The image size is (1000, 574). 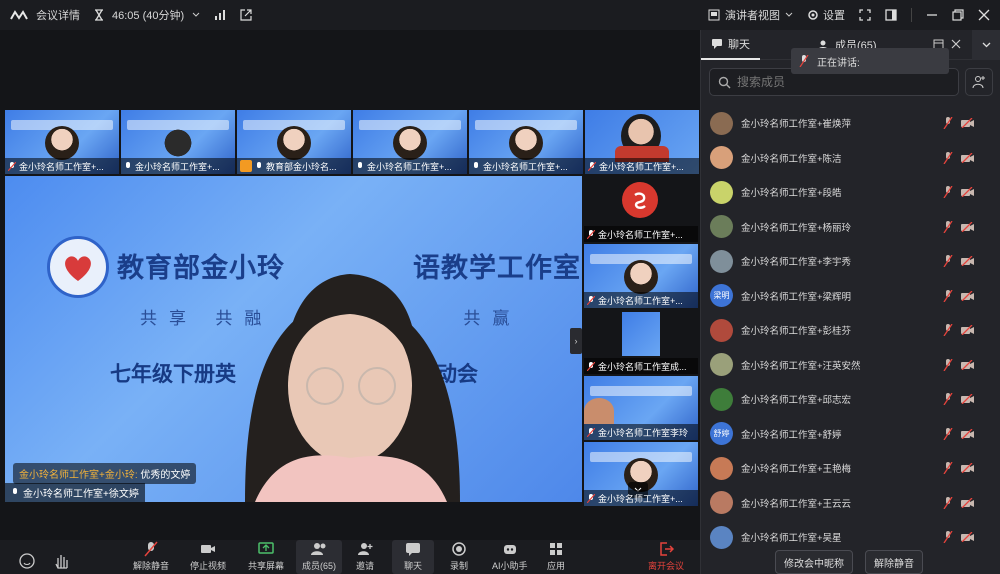 I want to click on search-input, so click(x=837, y=82).